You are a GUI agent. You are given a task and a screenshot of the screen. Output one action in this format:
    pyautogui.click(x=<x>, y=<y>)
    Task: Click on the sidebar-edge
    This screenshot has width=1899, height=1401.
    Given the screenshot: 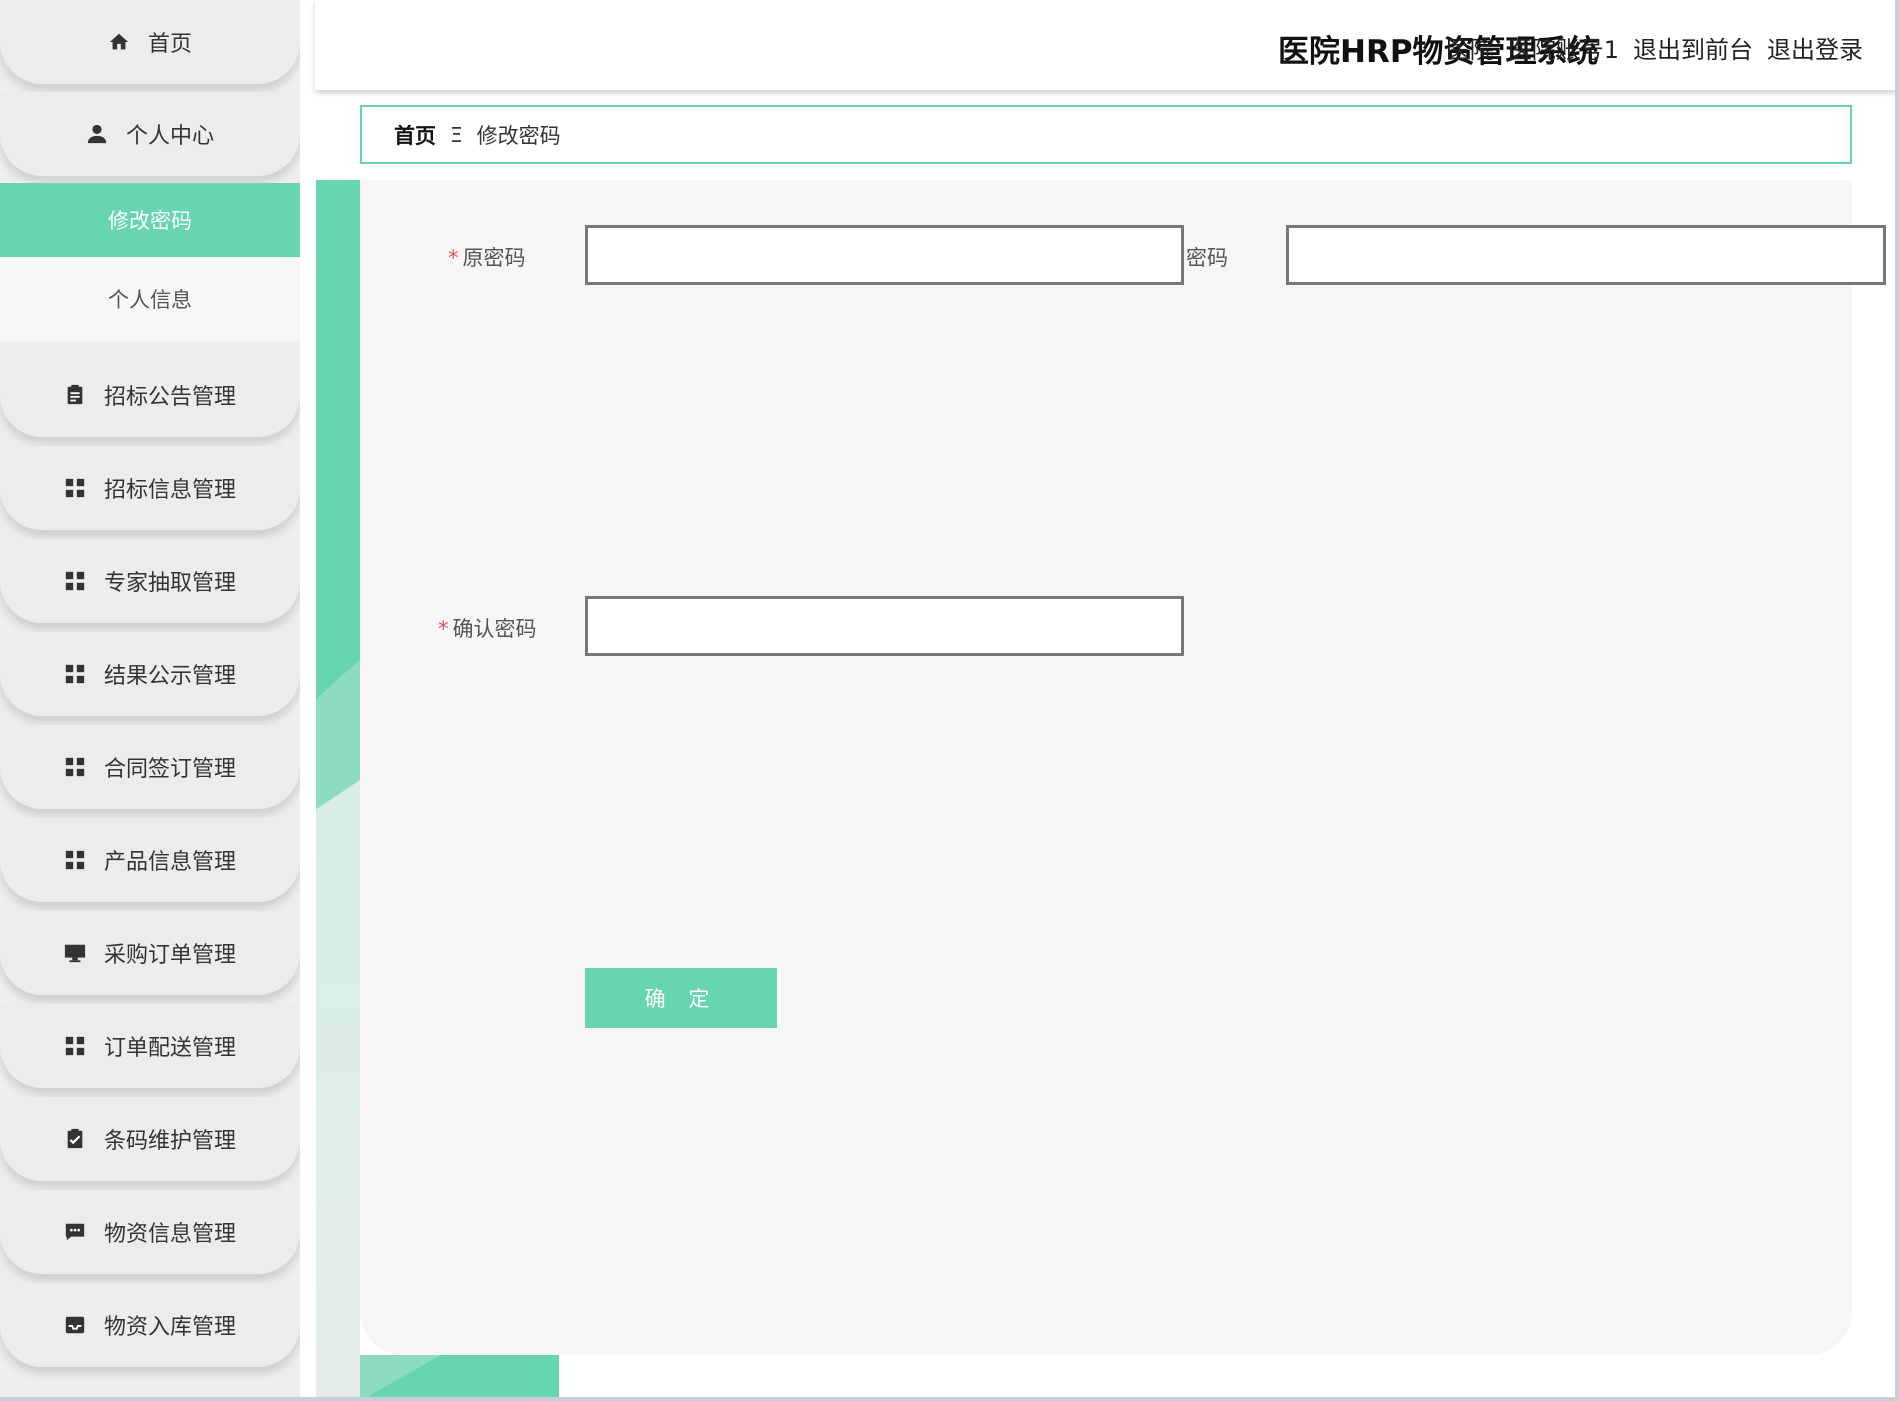 What is the action you would take?
    pyautogui.click(x=308, y=700)
    